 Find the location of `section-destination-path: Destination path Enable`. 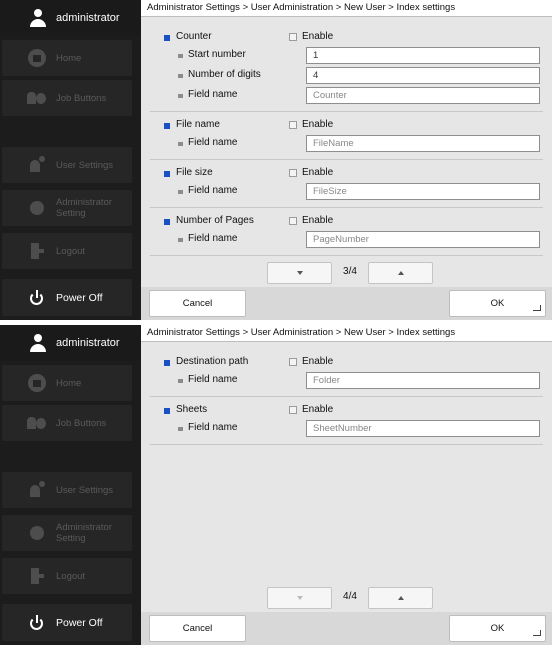

section-destination-path: Destination path Enable is located at coordinates (346, 364).